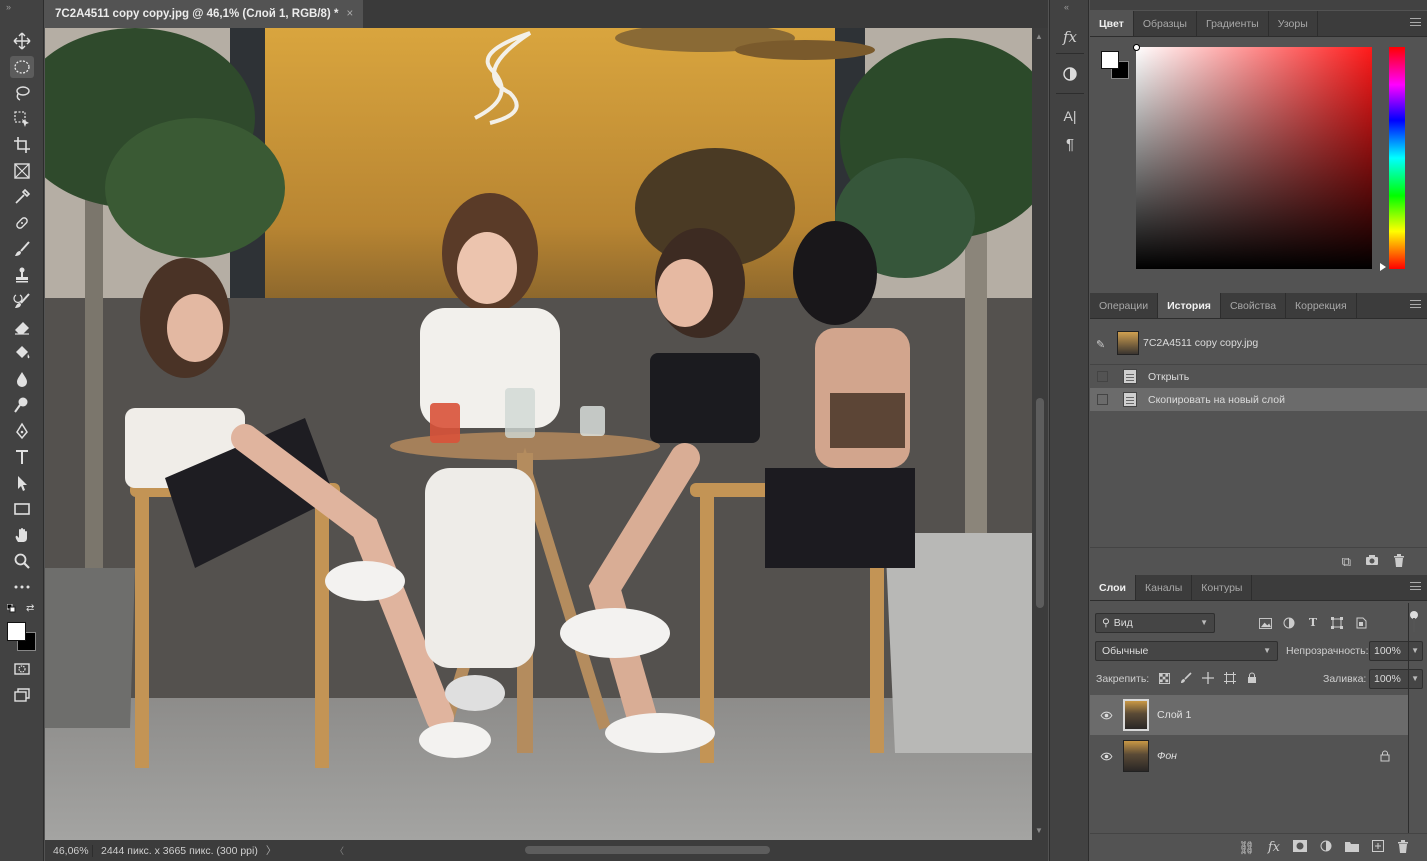 This screenshot has width=1427, height=861. What do you see at coordinates (22, 535) in the screenshot?
I see `hand-tool` at bounding box center [22, 535].